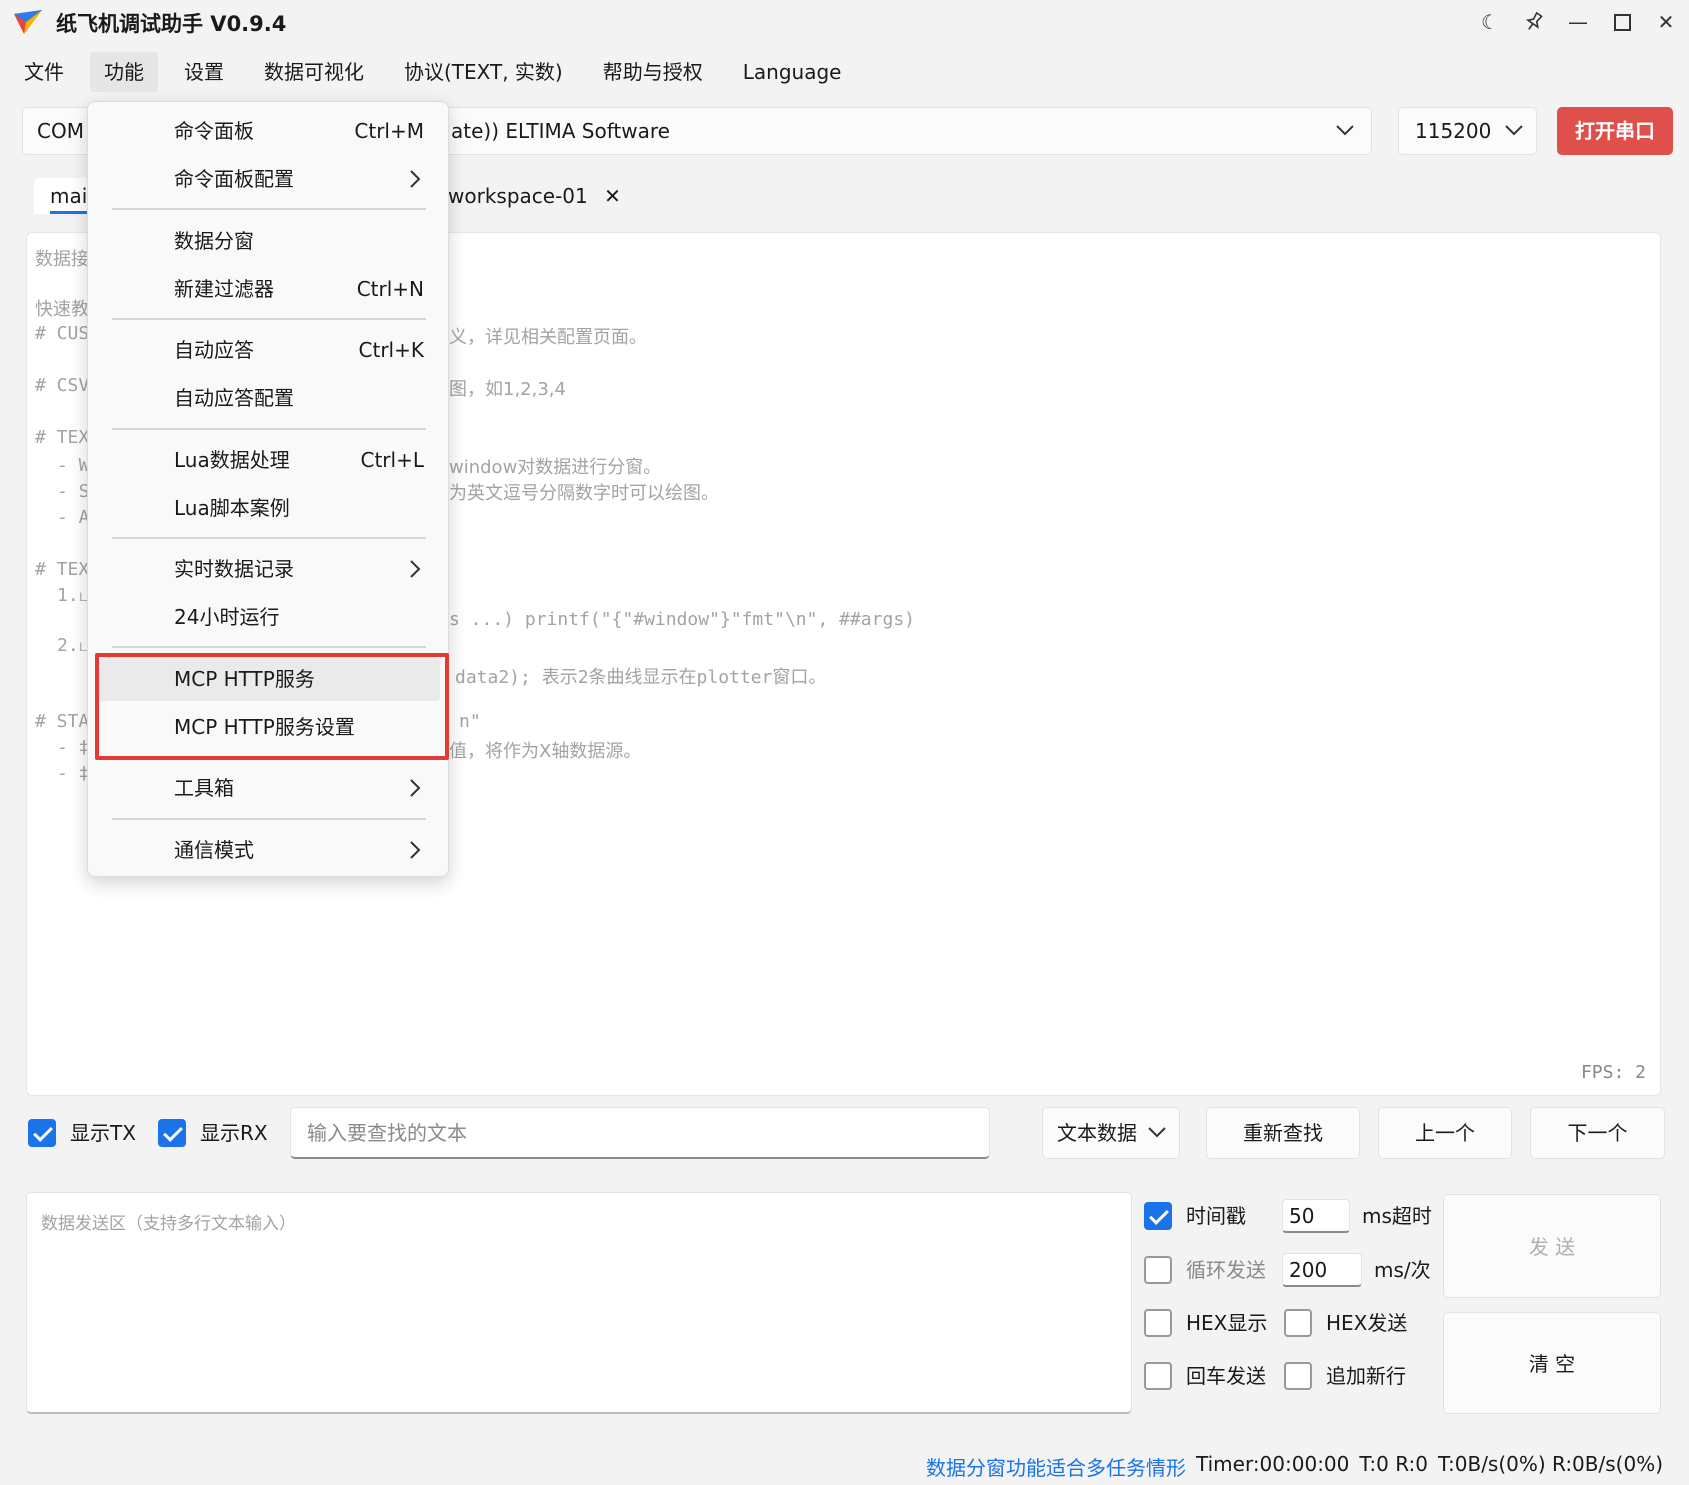 This screenshot has width=1689, height=1485. What do you see at coordinates (268, 460) in the screenshot?
I see `menu-item-lua-processing: Lua数据处理 Ctrl+L` at bounding box center [268, 460].